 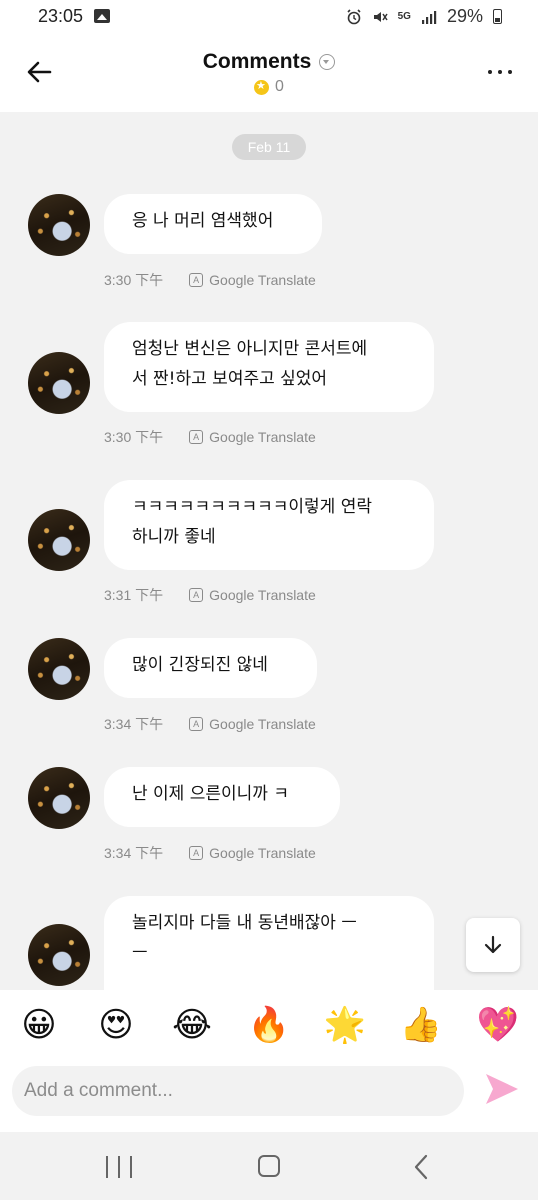 What do you see at coordinates (257, 61) in the screenshot?
I see `page-title: Comments` at bounding box center [257, 61].